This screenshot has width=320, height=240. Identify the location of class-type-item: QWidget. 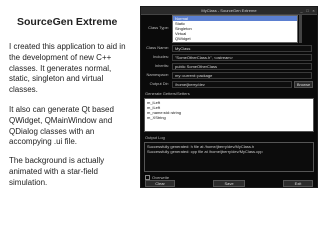
(235, 38).